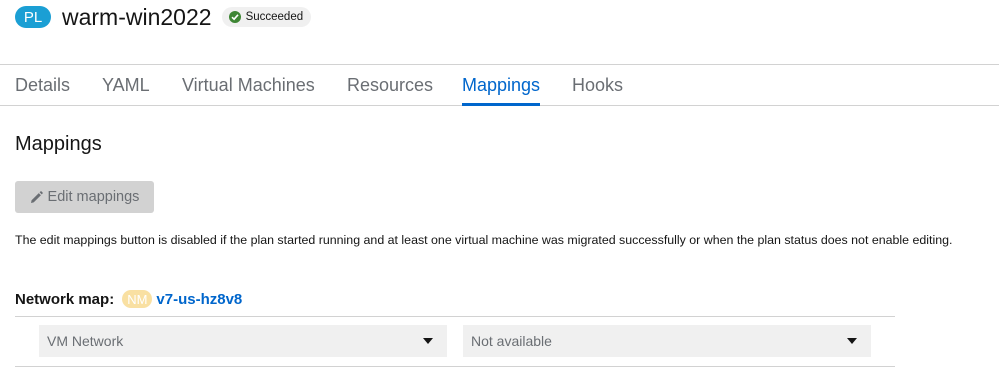 The image size is (999, 369). What do you see at coordinates (455, 341) in the screenshot?
I see `network-map-table: VM Network Not available` at bounding box center [455, 341].